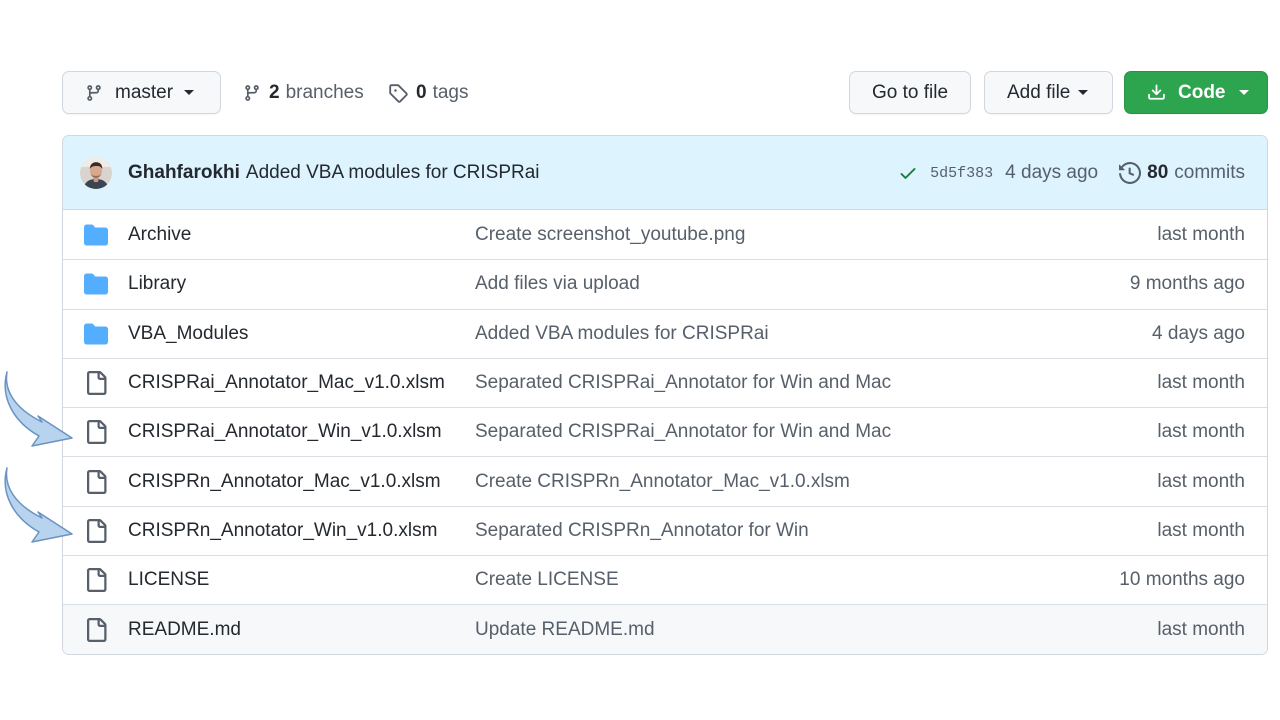 This screenshot has width=1280, height=720. I want to click on file-commit-message-link: Add files via upload, so click(557, 284).